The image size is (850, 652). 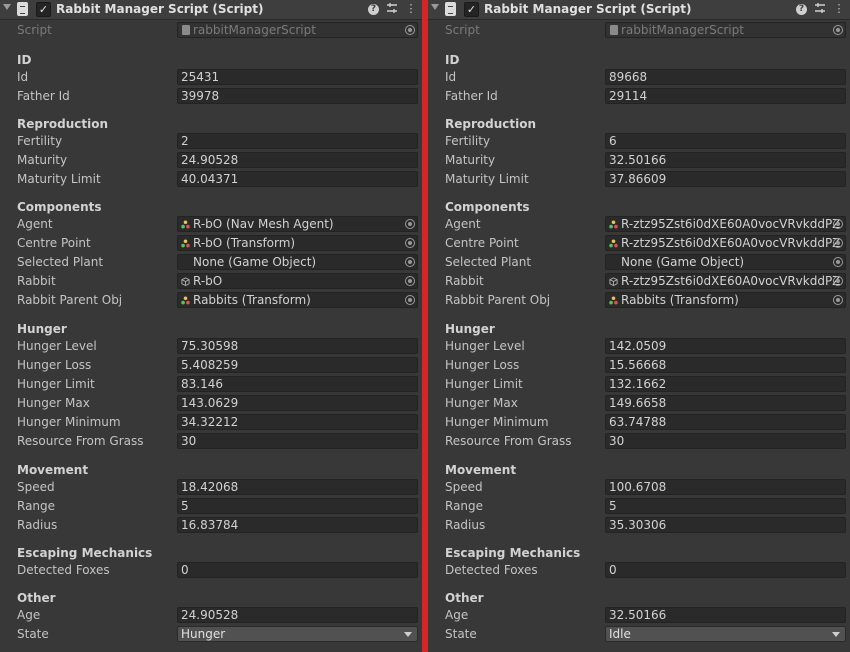 What do you see at coordinates (725, 615) in the screenshot?
I see `age-field: 32.50166` at bounding box center [725, 615].